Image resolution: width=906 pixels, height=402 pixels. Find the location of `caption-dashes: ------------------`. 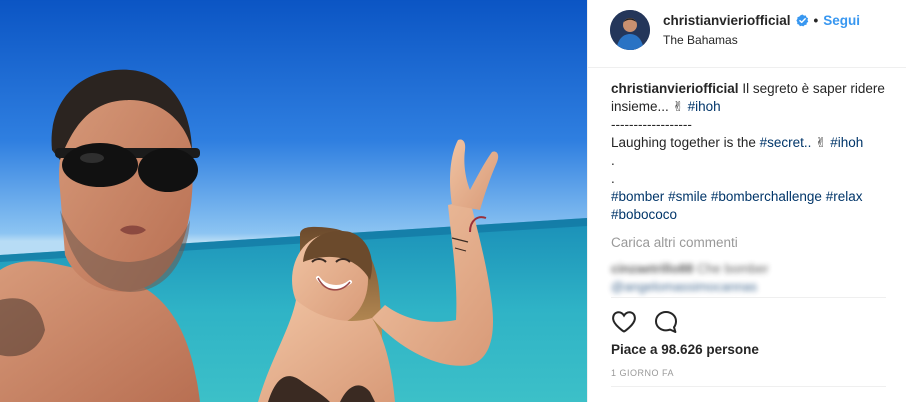

caption-dashes: ------------------ is located at coordinates (651, 124).